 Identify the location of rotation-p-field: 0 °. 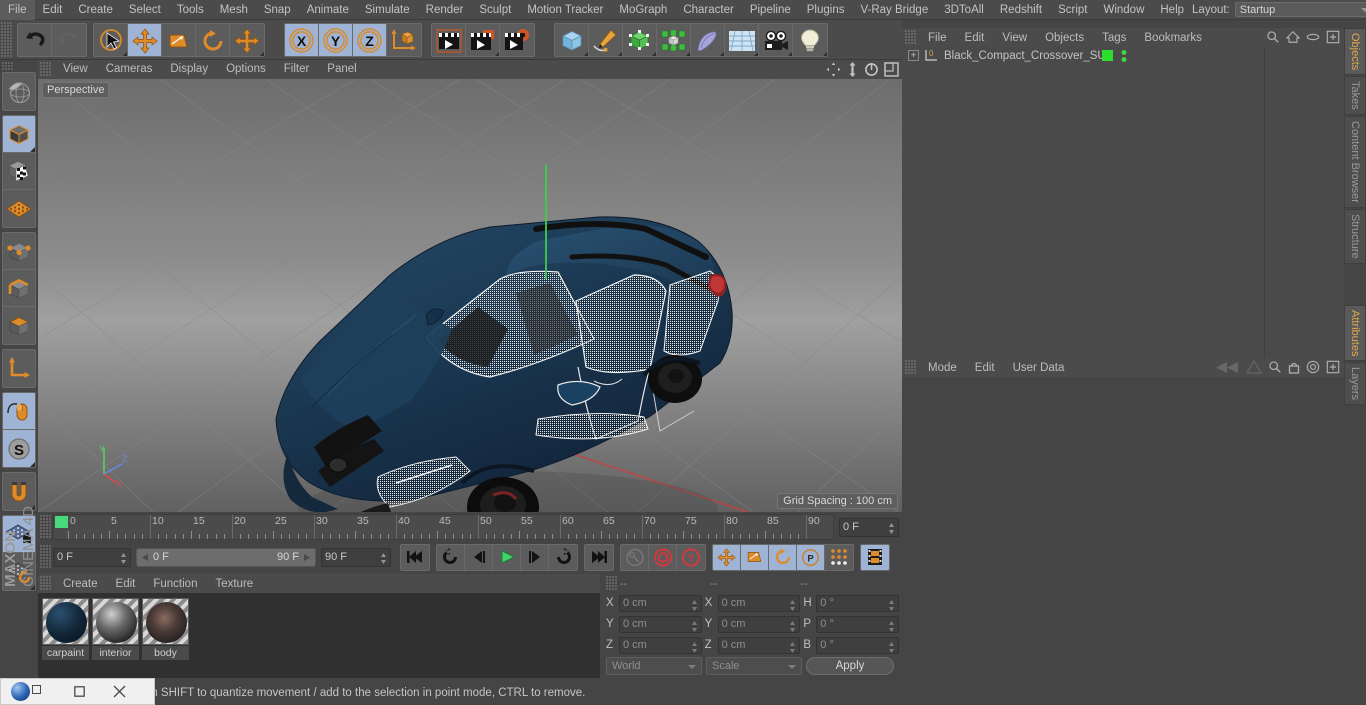
(858, 624).